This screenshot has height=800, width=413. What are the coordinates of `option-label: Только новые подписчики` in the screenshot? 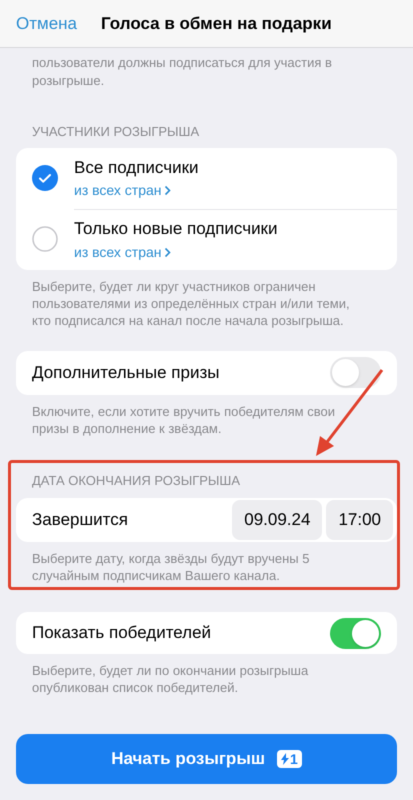 It's located at (235, 229).